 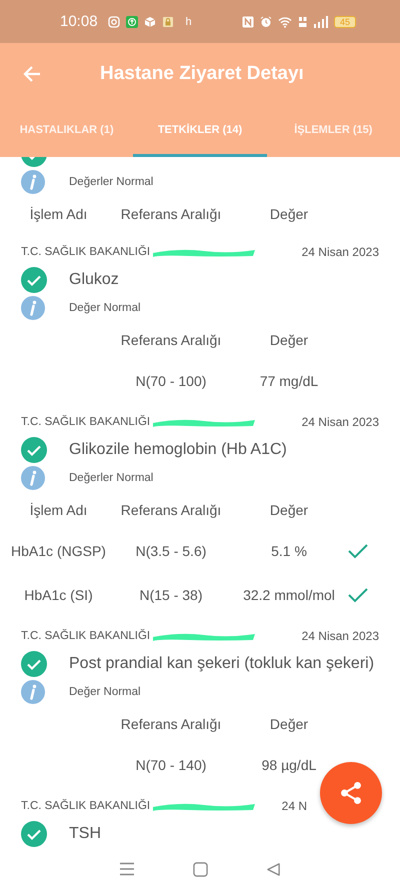 I want to click on back-icon, so click(x=273, y=869).